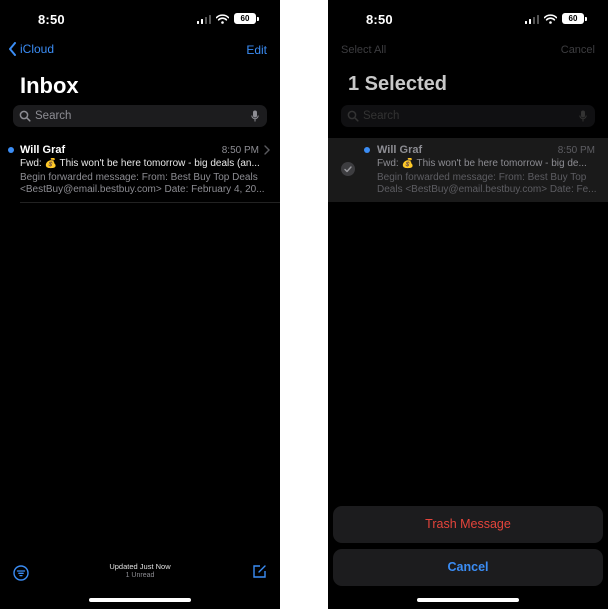 This screenshot has height=609, width=608. What do you see at coordinates (256, 50) in the screenshot?
I see `edit-button: Edit` at bounding box center [256, 50].